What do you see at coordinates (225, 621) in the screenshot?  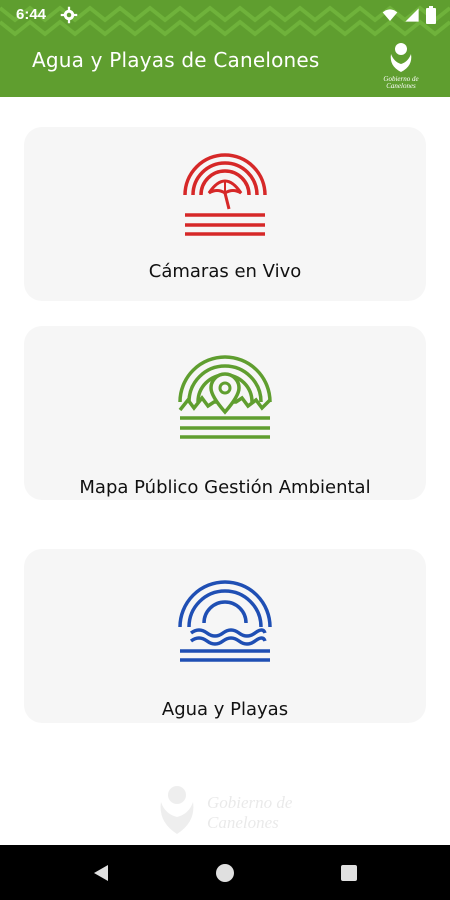 I see `sun-waves-icon` at bounding box center [225, 621].